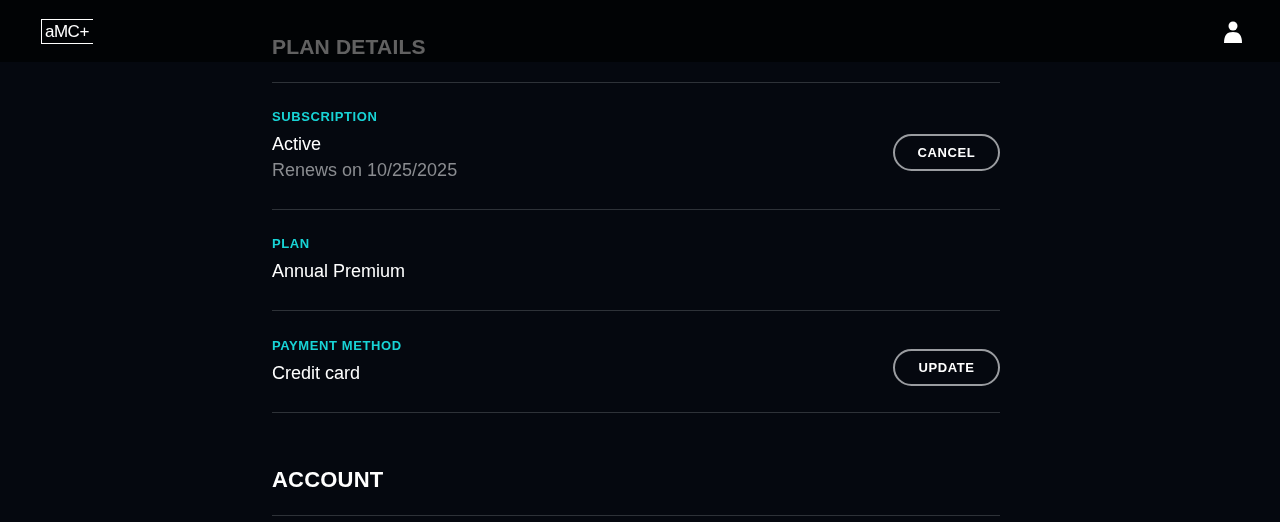 This screenshot has height=522, width=1280. Describe the element at coordinates (325, 117) in the screenshot. I see `field-label: SUBSCRIPTION` at that location.